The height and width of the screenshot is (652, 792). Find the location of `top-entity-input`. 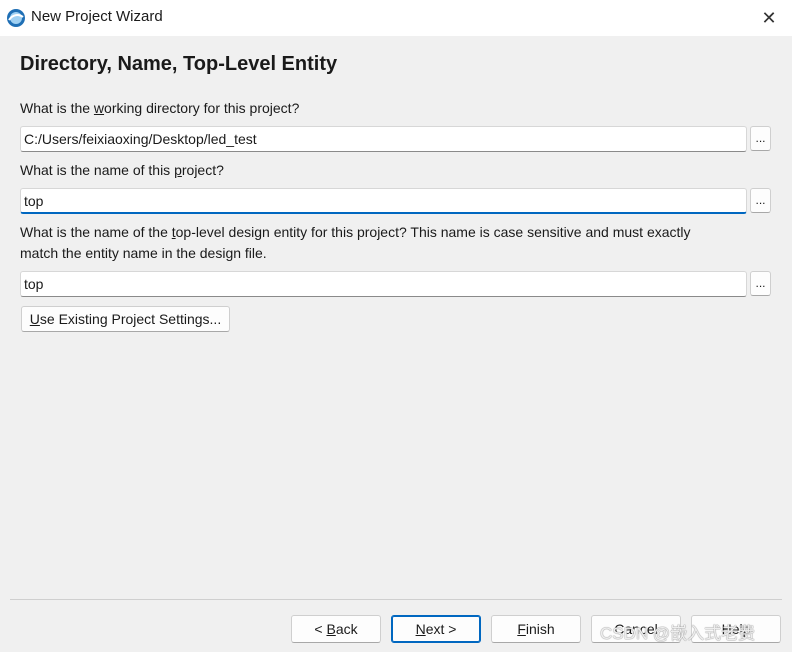

top-entity-input is located at coordinates (383, 284).